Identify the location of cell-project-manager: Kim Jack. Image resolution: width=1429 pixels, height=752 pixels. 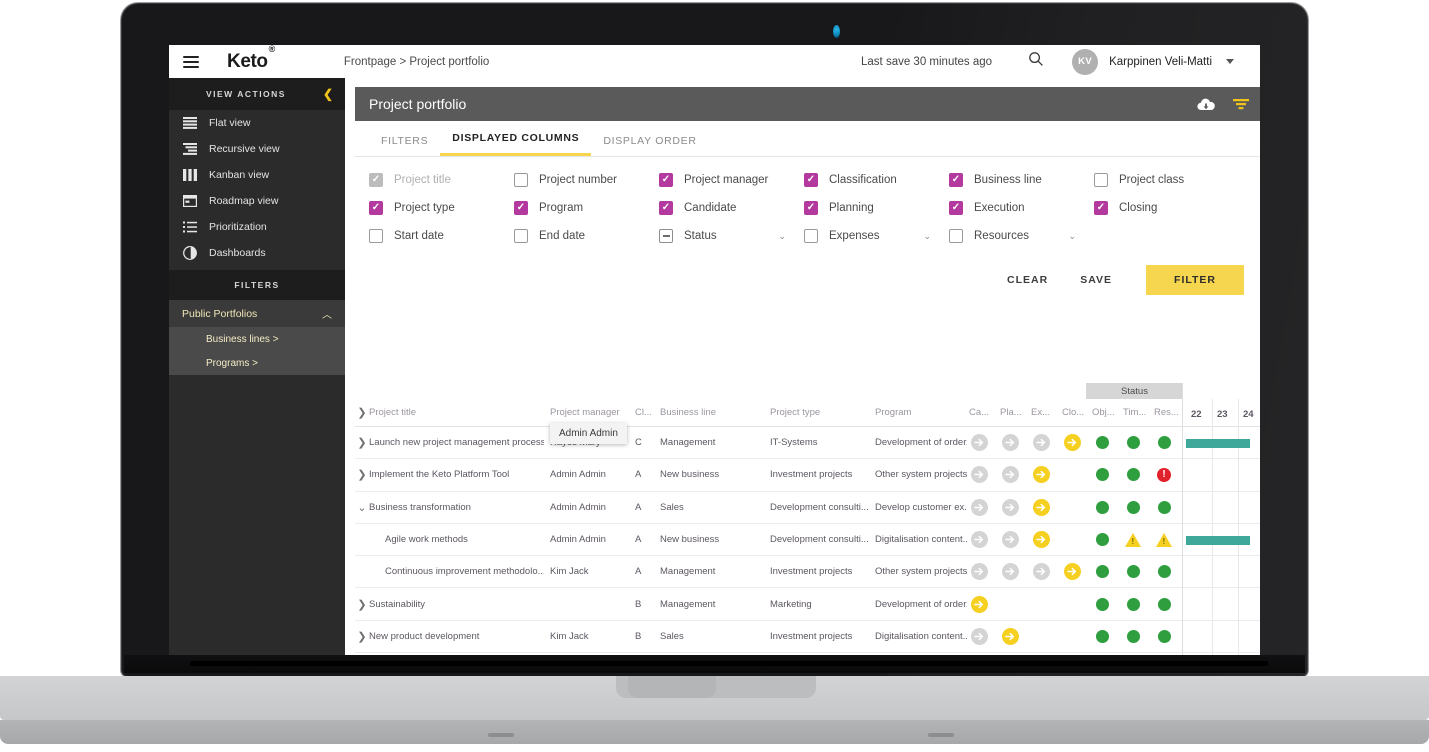
(569, 636).